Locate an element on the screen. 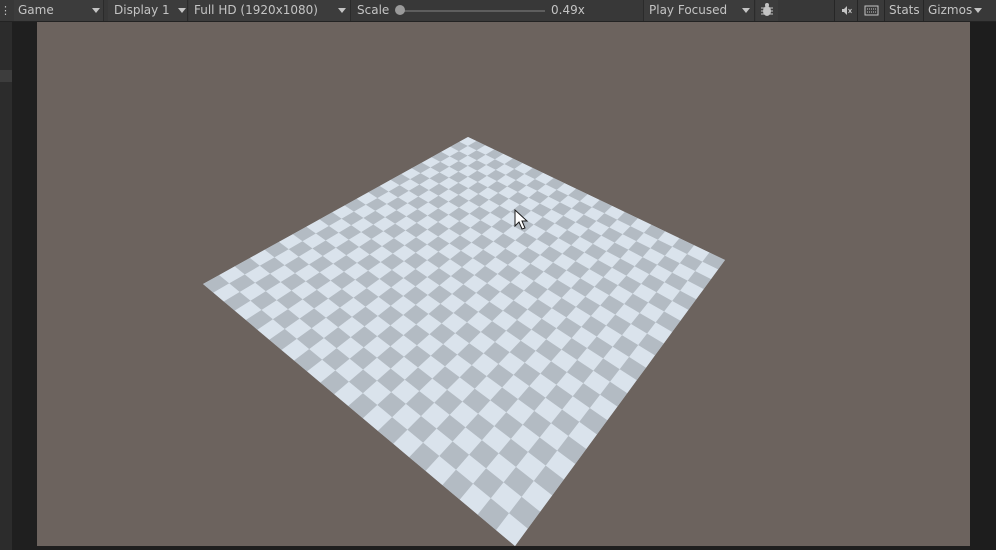 Image resolution: width=996 pixels, height=550 pixels. shortcuts-button is located at coordinates (871, 10).